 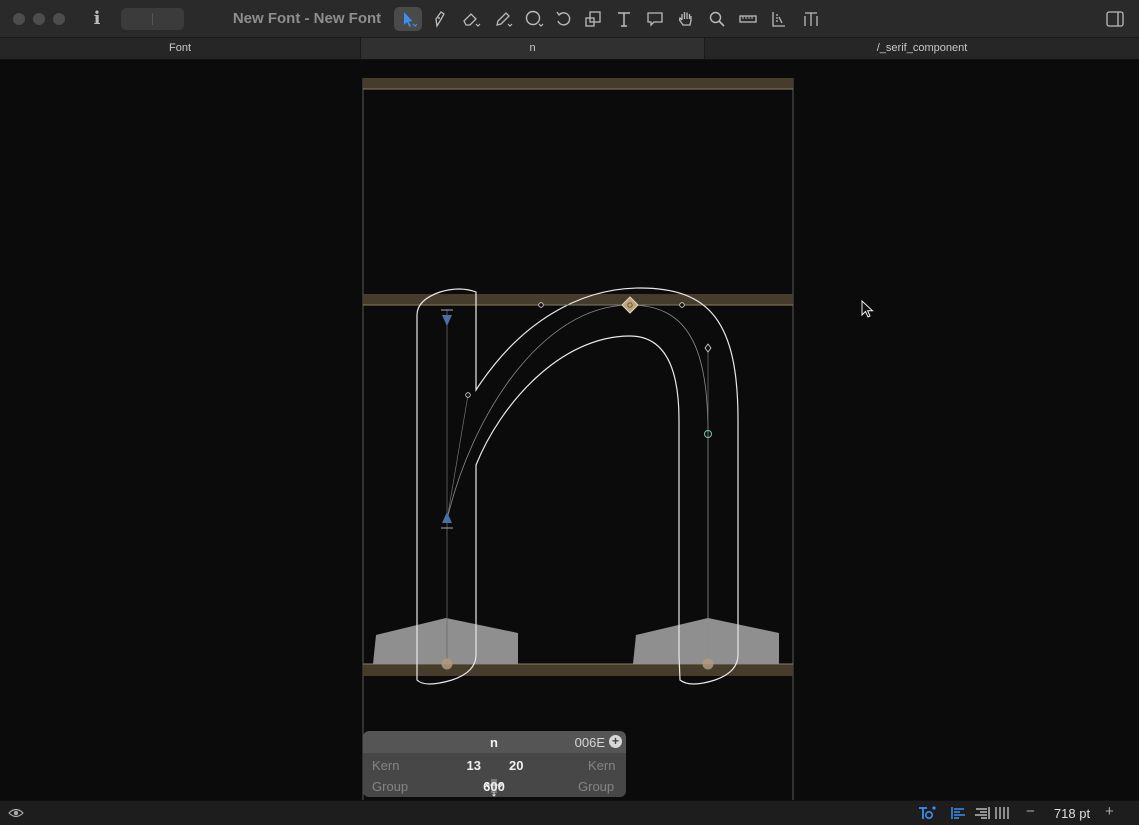 I want to click on zoom-window-button, so click(x=59, y=19).